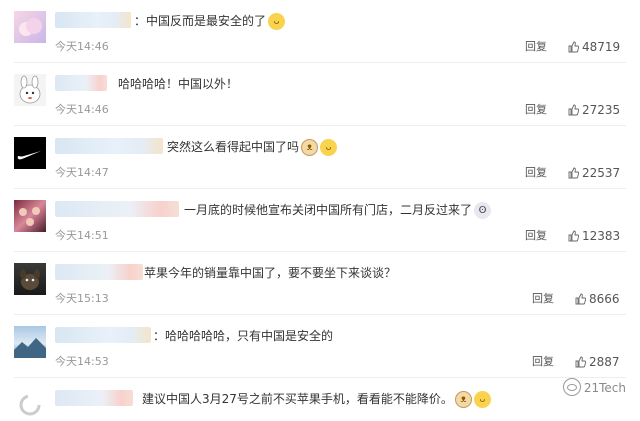  What do you see at coordinates (604, 362) in the screenshot?
I see `like-count: 2887` at bounding box center [604, 362].